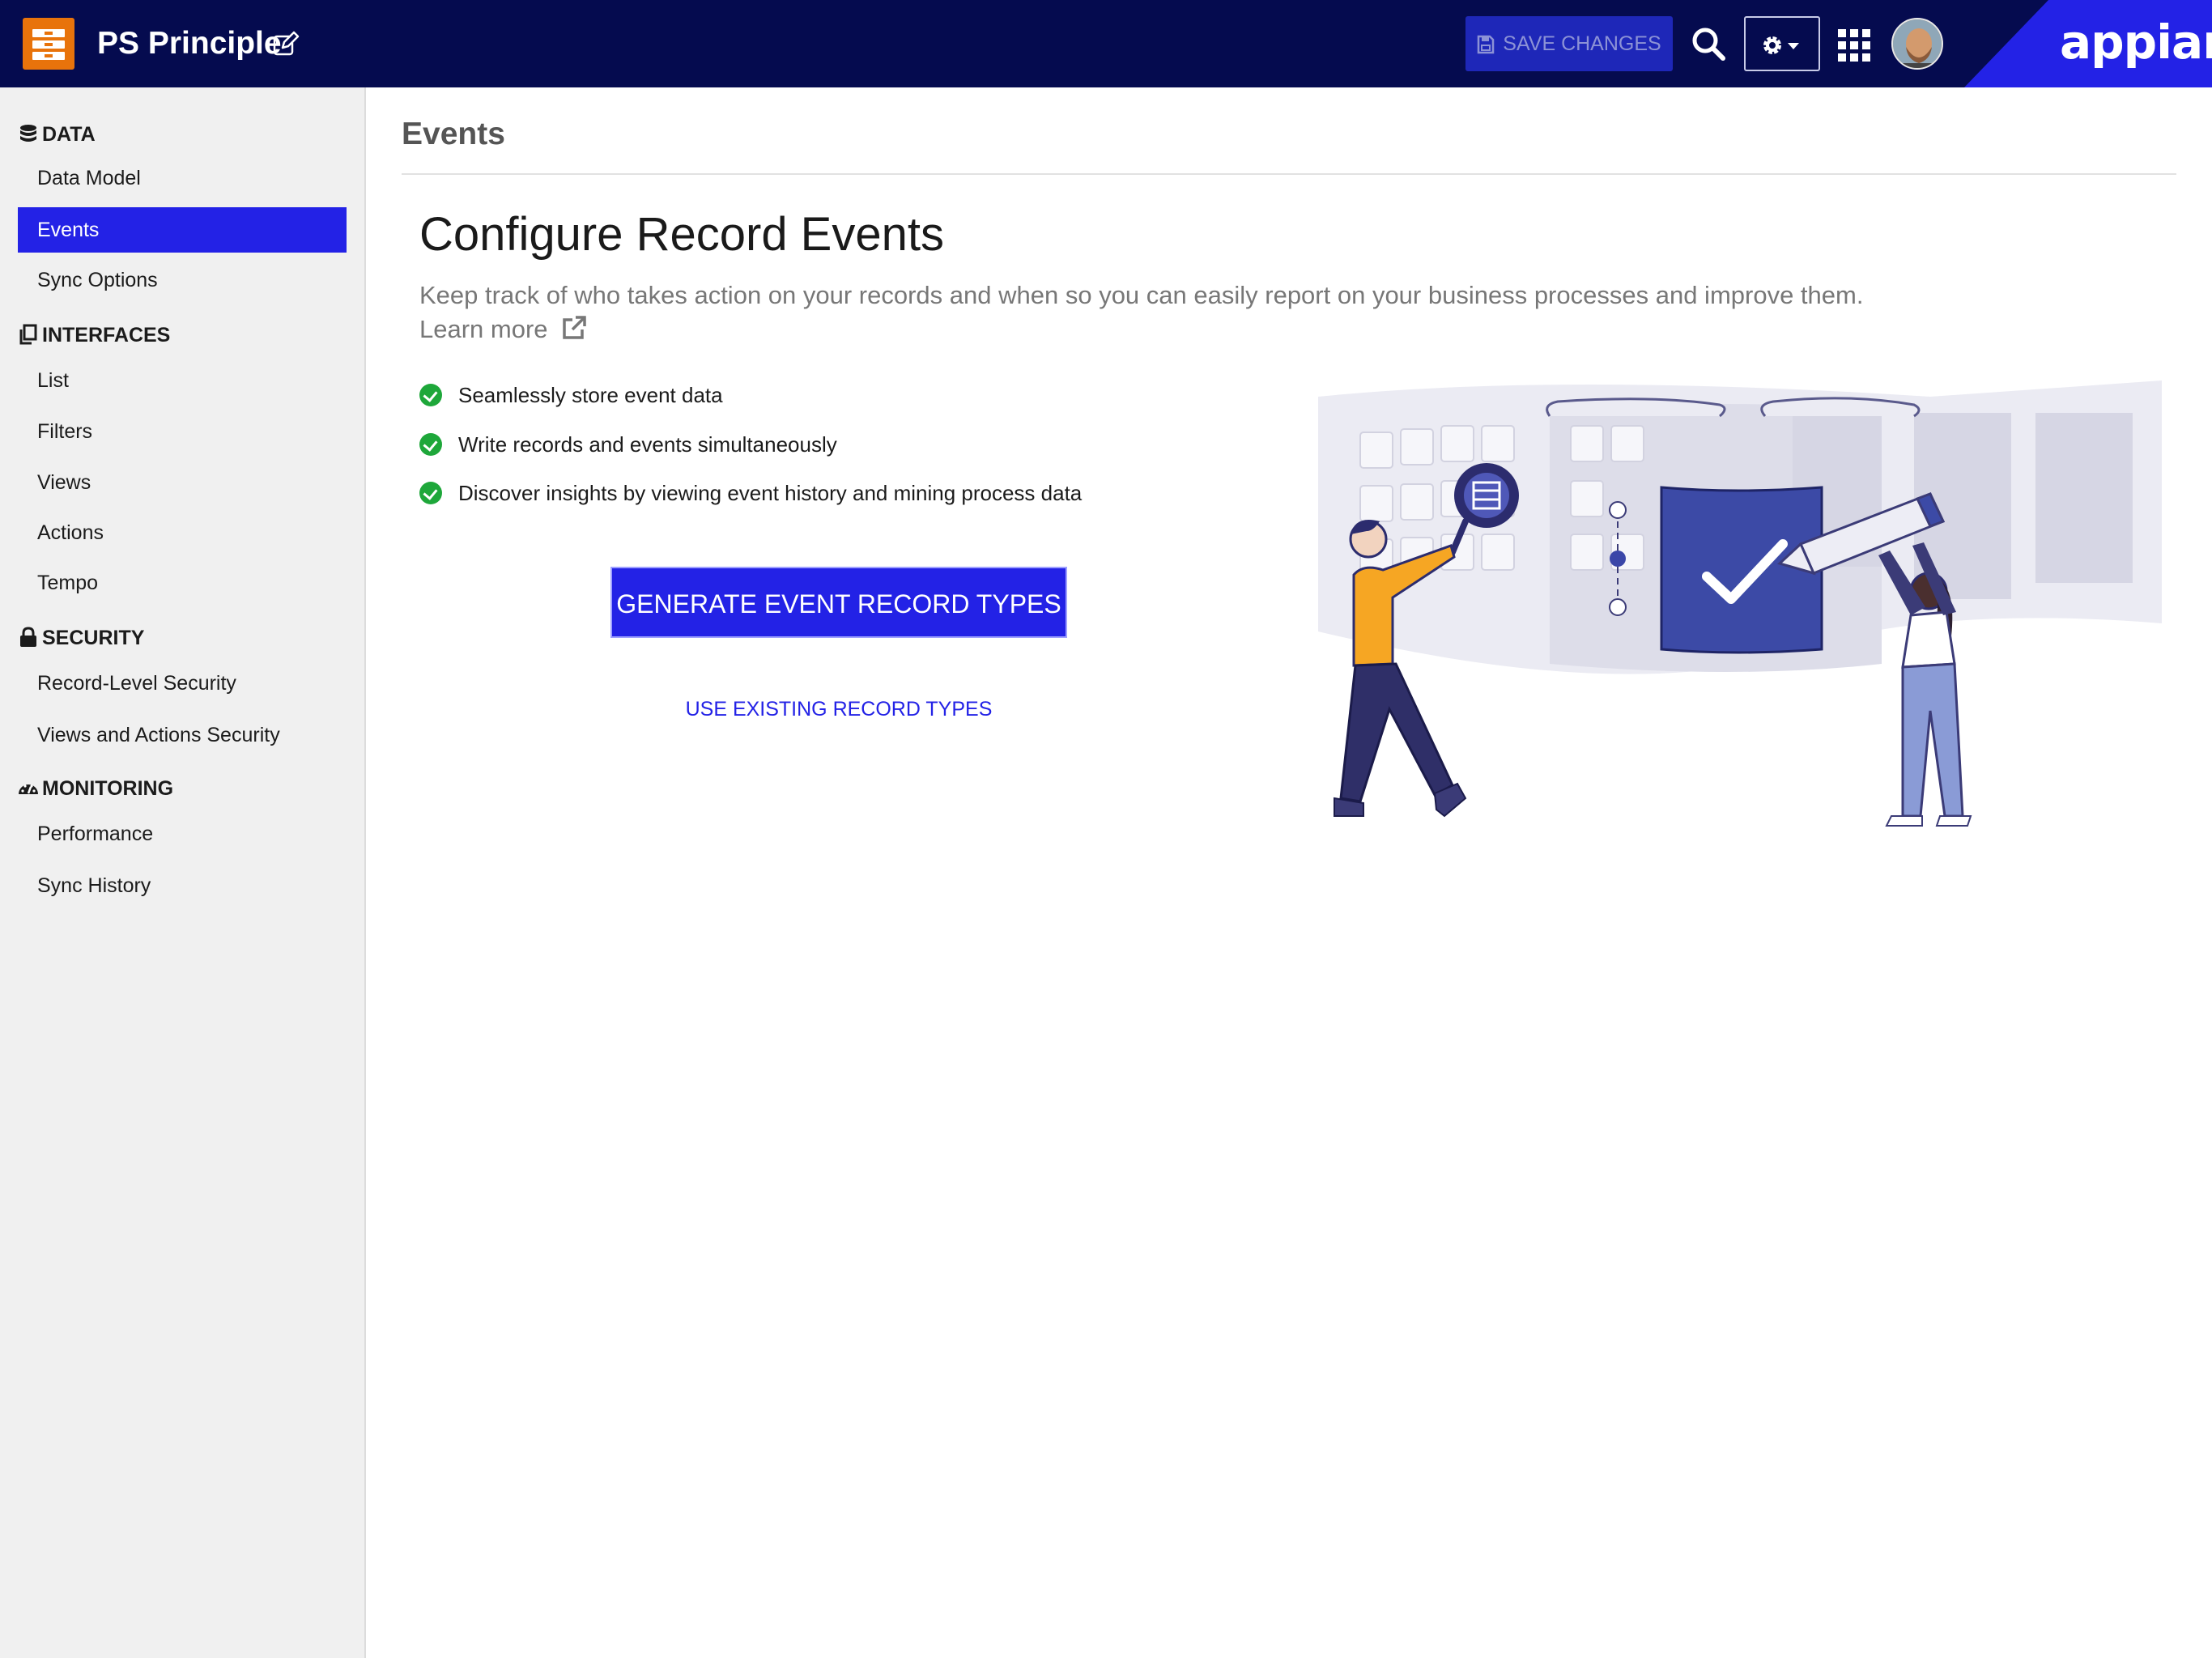 The height and width of the screenshot is (1658, 2212). What do you see at coordinates (183, 431) in the screenshot?
I see `sidebar-item-filters: Filters` at bounding box center [183, 431].